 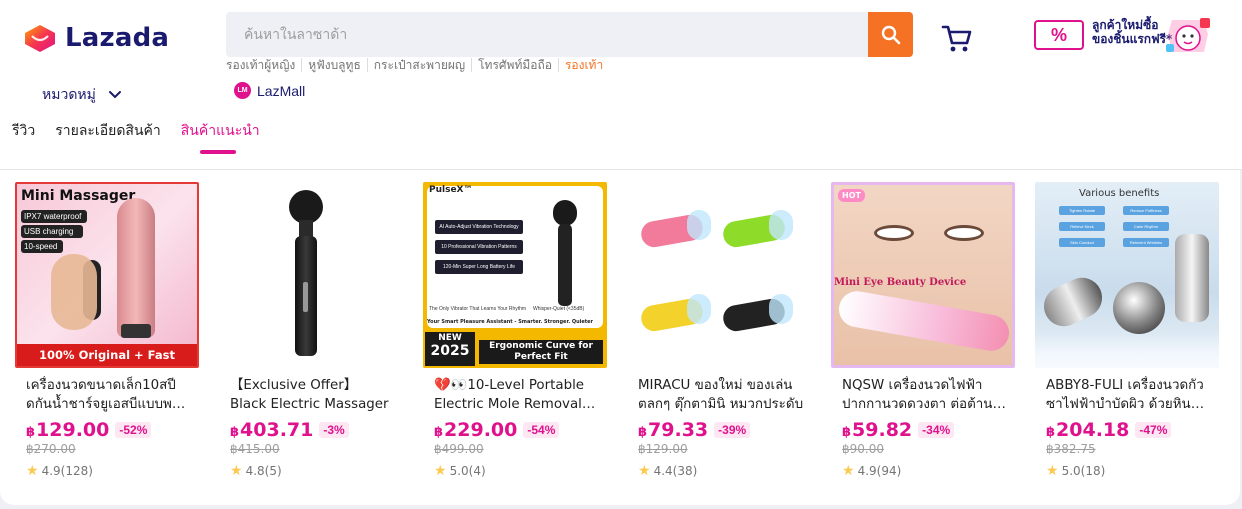 I want to click on product-image: HOT Mini Eye Beauty Device, so click(x=923, y=275).